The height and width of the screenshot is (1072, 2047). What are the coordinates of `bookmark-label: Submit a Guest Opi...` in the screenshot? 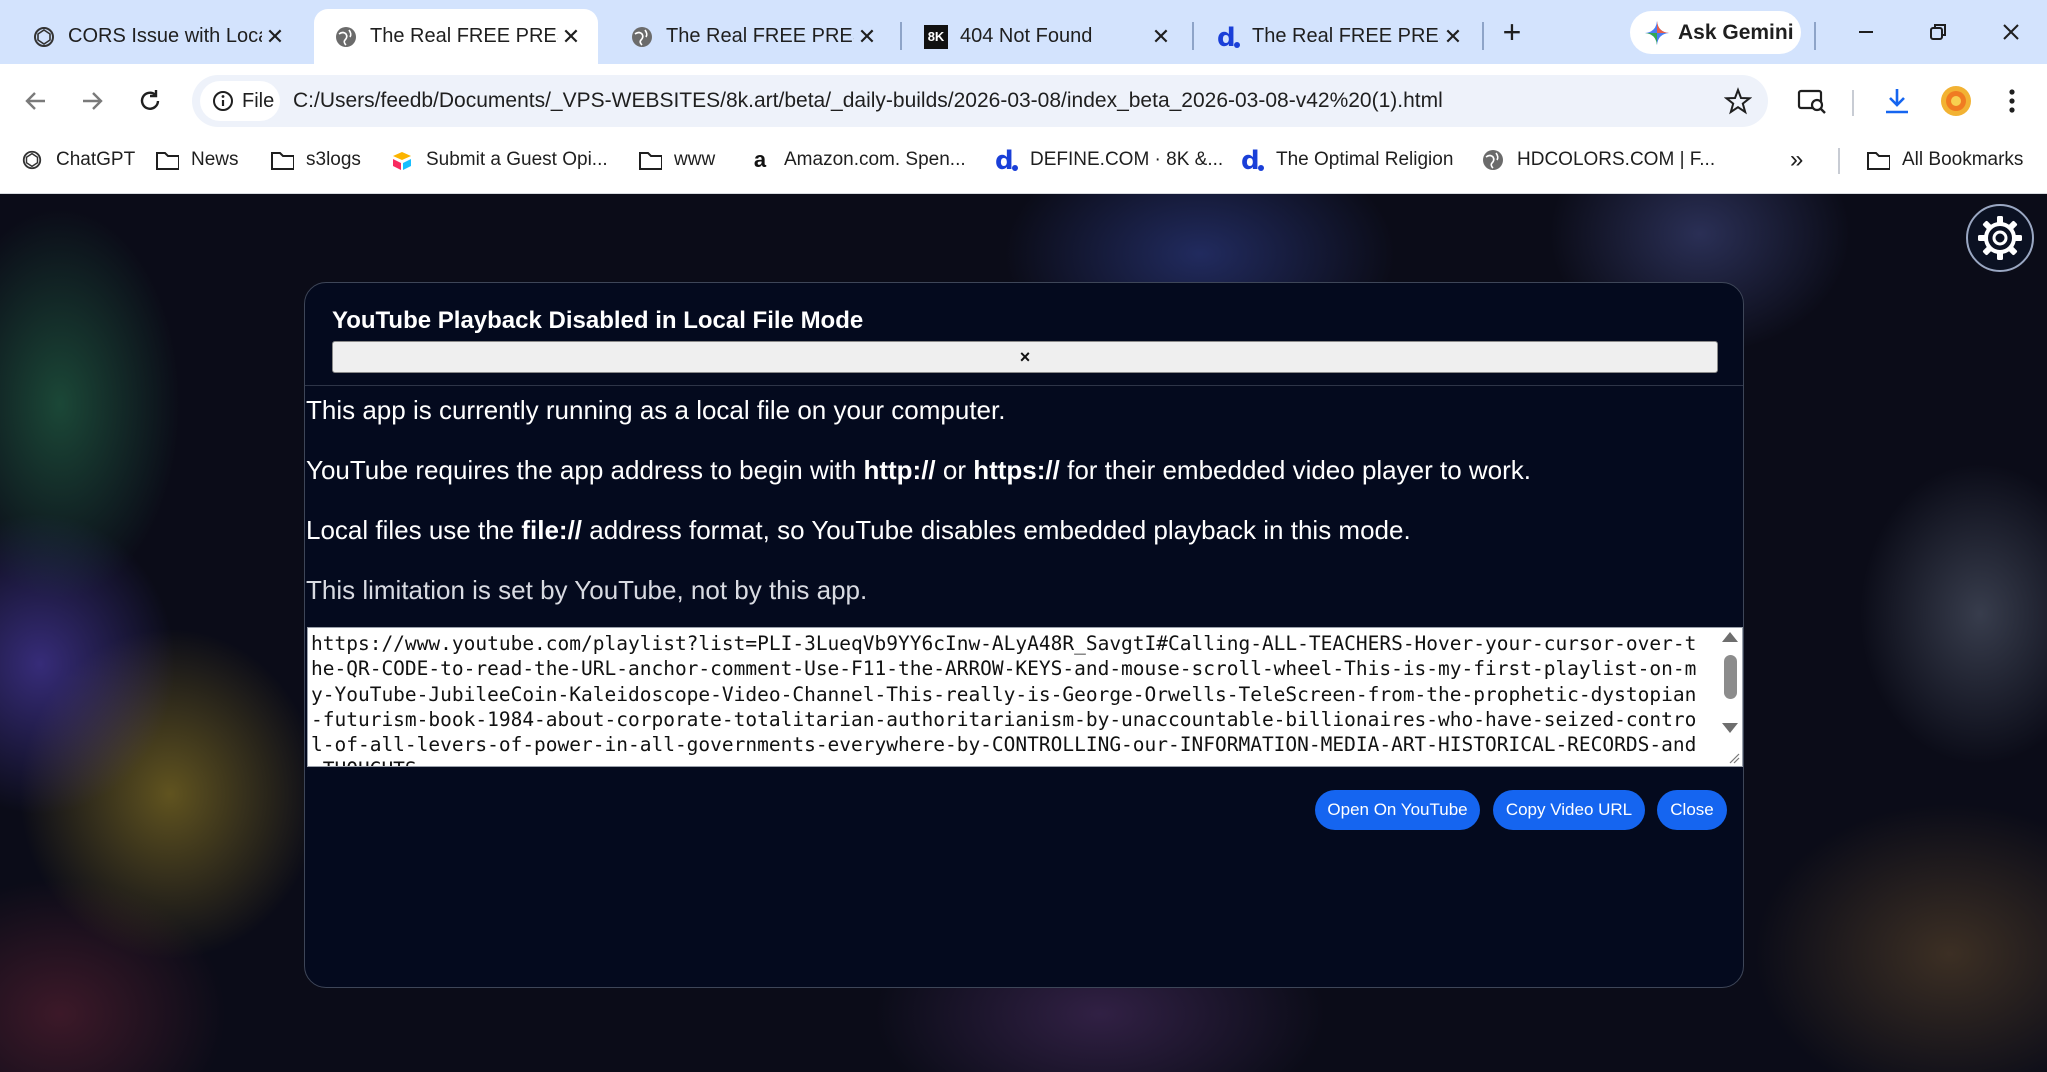 It's located at (517, 159).